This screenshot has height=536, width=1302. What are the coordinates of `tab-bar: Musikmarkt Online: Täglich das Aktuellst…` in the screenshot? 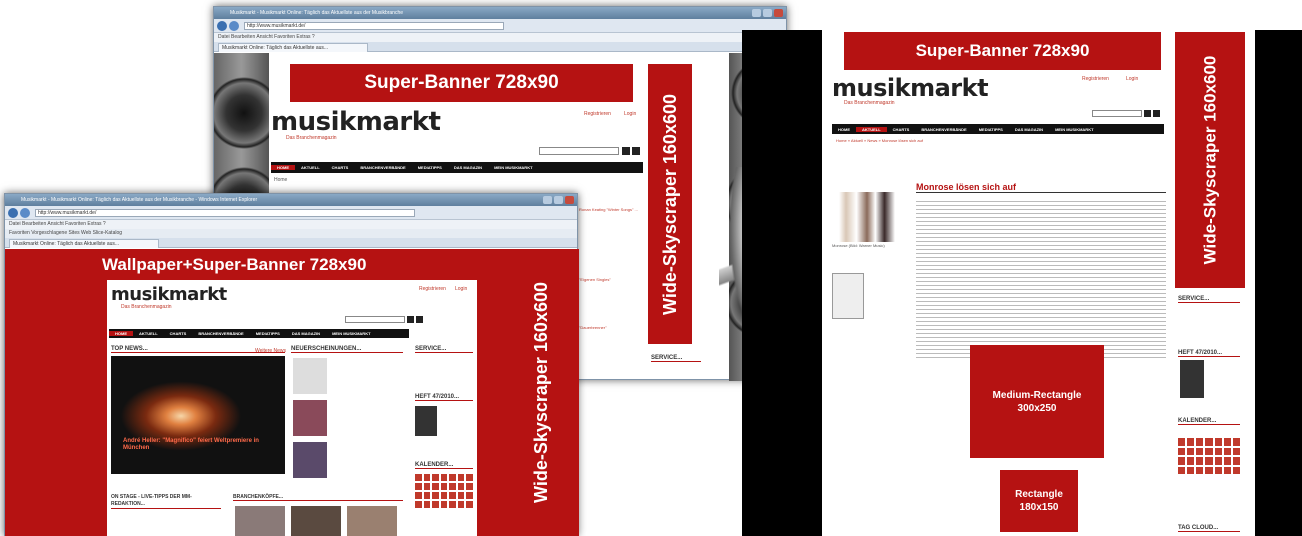 It's located at (500, 47).